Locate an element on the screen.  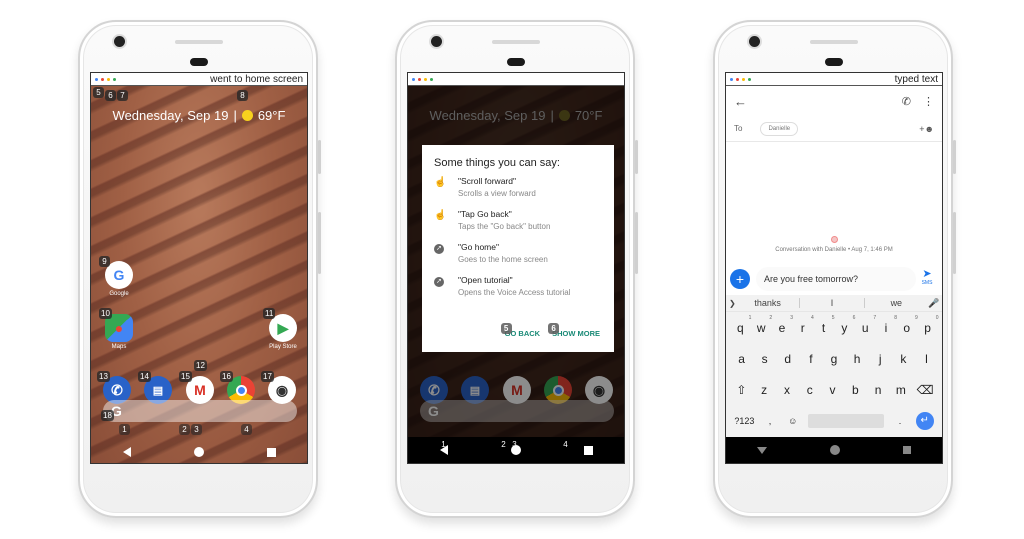
date-weather-widget: Wednesday, Sep 19 | 69°F is located at coordinates (199, 115).